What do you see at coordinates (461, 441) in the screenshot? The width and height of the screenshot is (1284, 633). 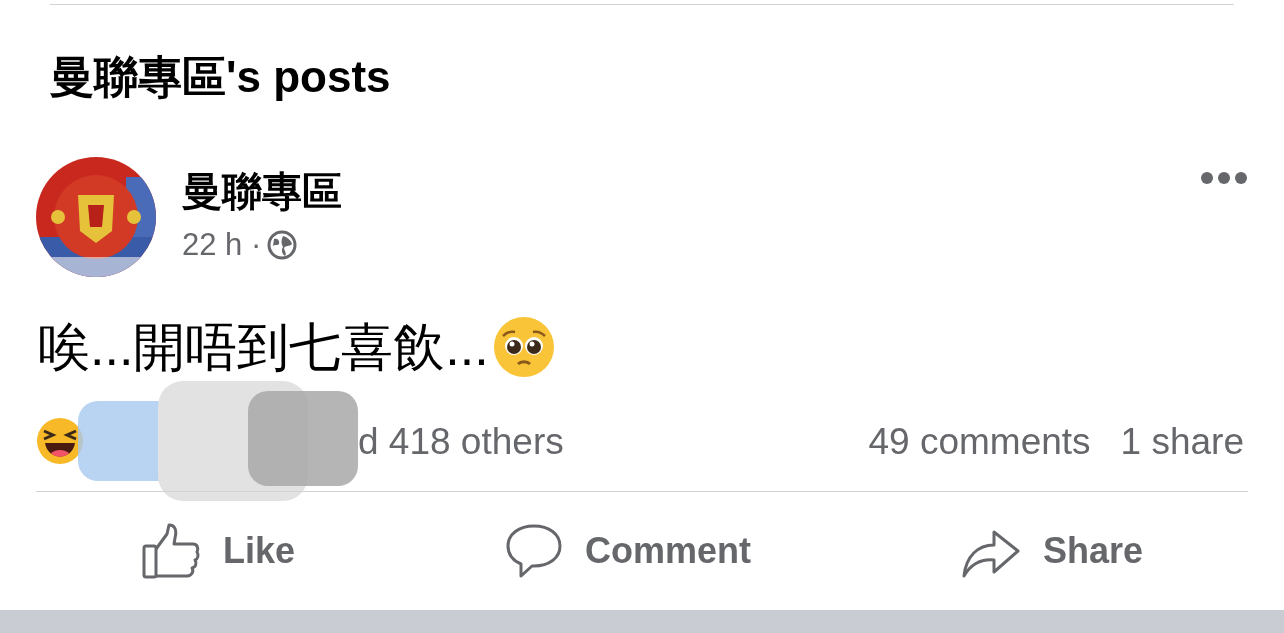 I see `reaction-summary: d 418 others` at bounding box center [461, 441].